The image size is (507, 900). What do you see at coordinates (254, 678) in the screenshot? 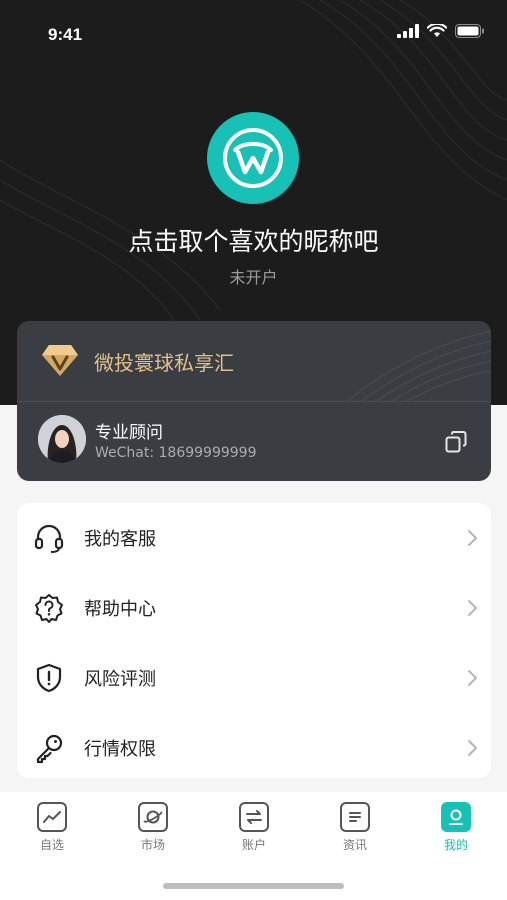
I see `menu-item-risk-assessment: 风险评测` at bounding box center [254, 678].